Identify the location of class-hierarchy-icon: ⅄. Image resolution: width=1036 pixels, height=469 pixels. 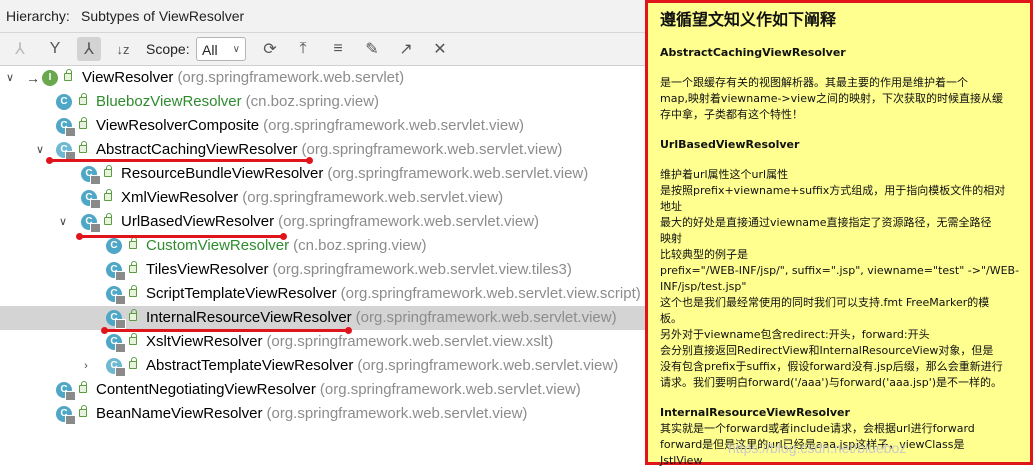
(89, 49).